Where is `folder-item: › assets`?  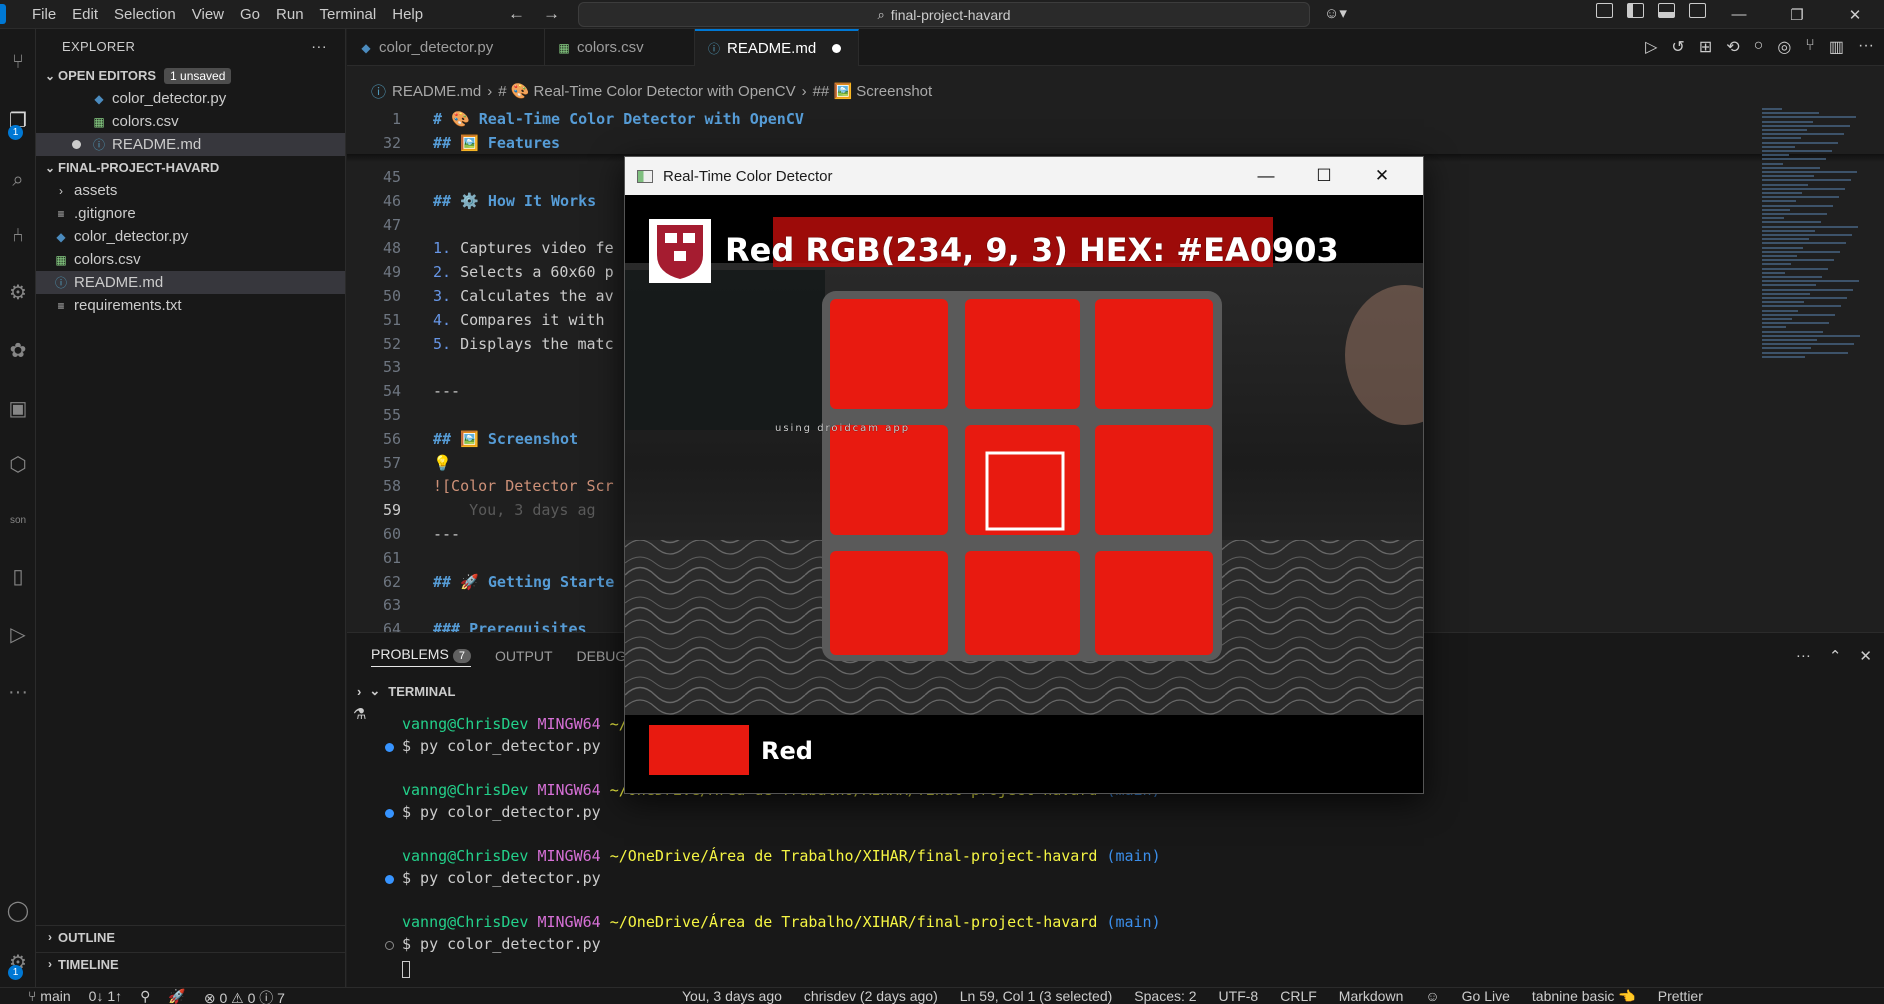 folder-item: › assets is located at coordinates (190, 190).